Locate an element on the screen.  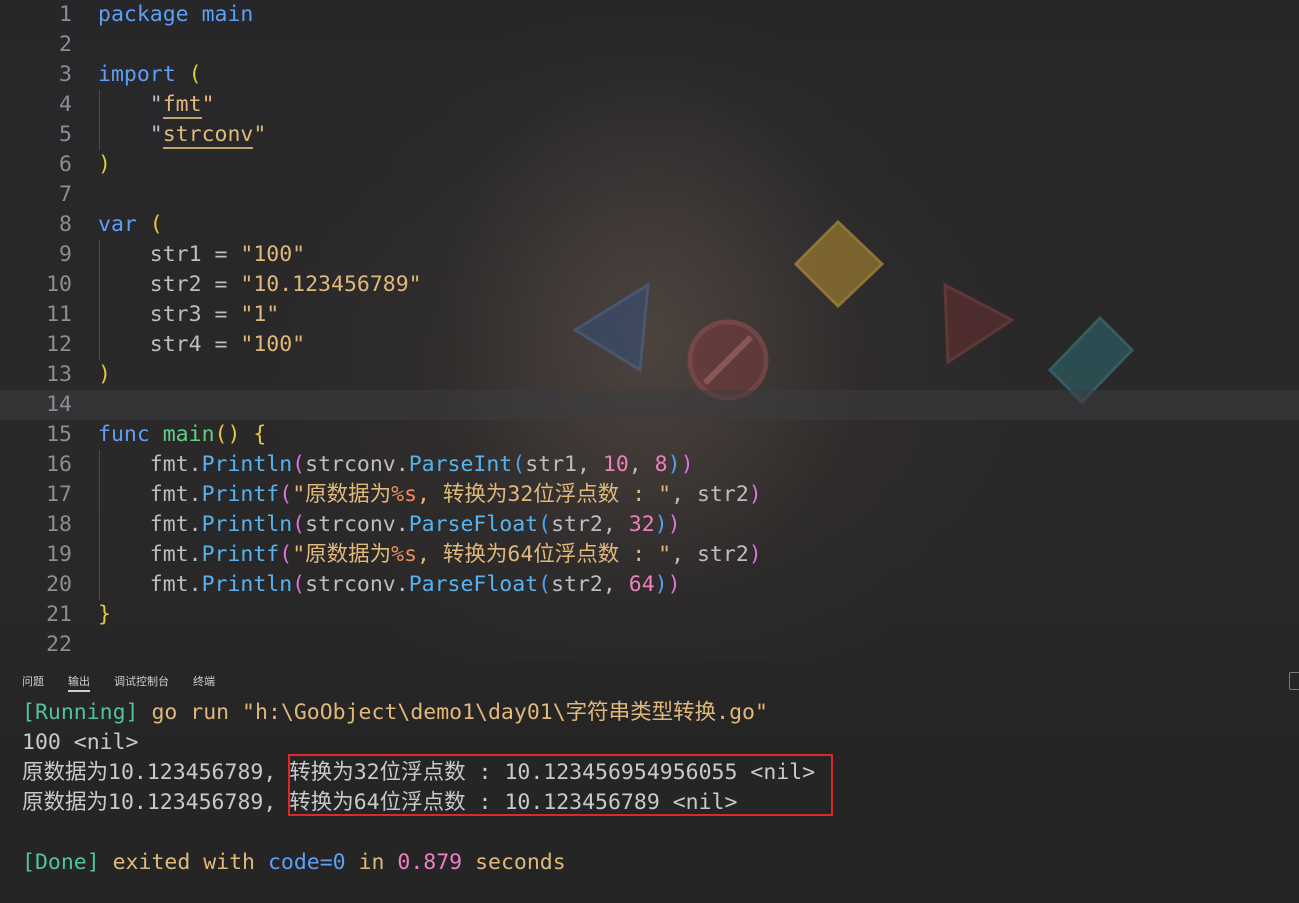
code-line: 12 str4 = "100" is located at coordinates (649, 345).